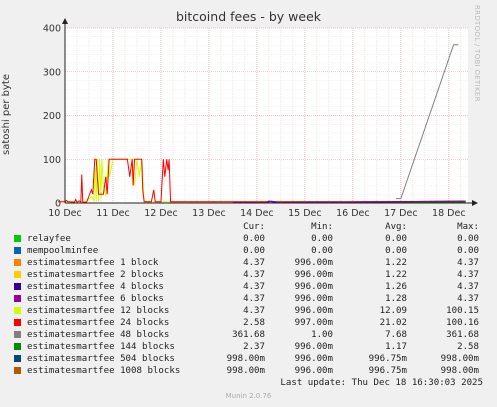 The height and width of the screenshot is (407, 497). Describe the element at coordinates (462, 335) in the screenshot. I see `legend-max-value: 361.68` at that location.